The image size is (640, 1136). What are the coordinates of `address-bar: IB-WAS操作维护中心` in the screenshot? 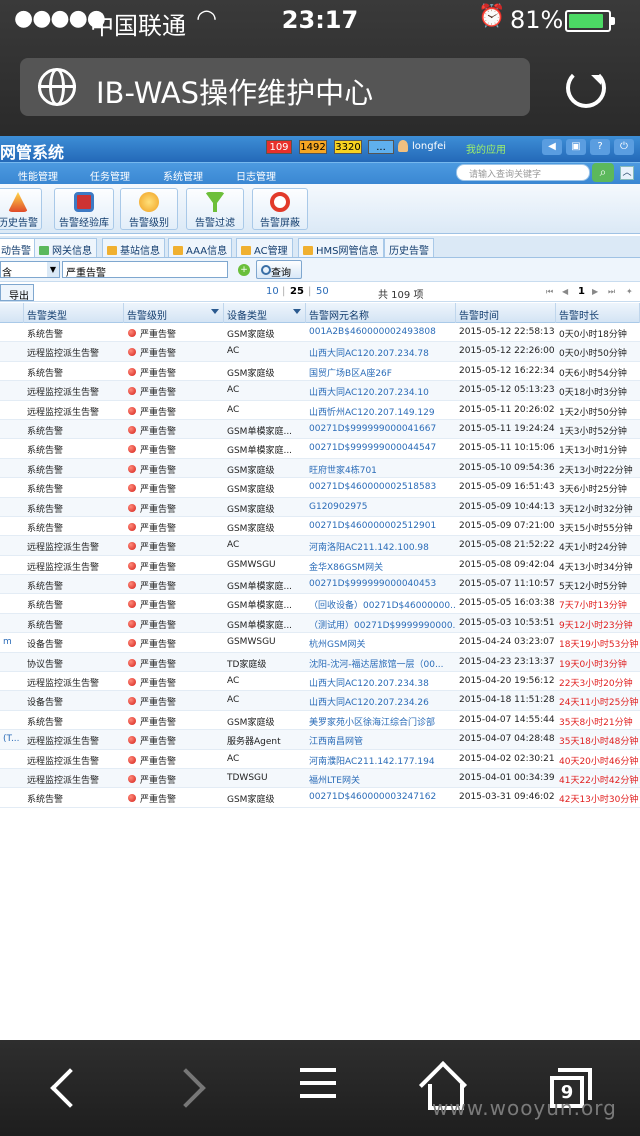 It's located at (275, 87).